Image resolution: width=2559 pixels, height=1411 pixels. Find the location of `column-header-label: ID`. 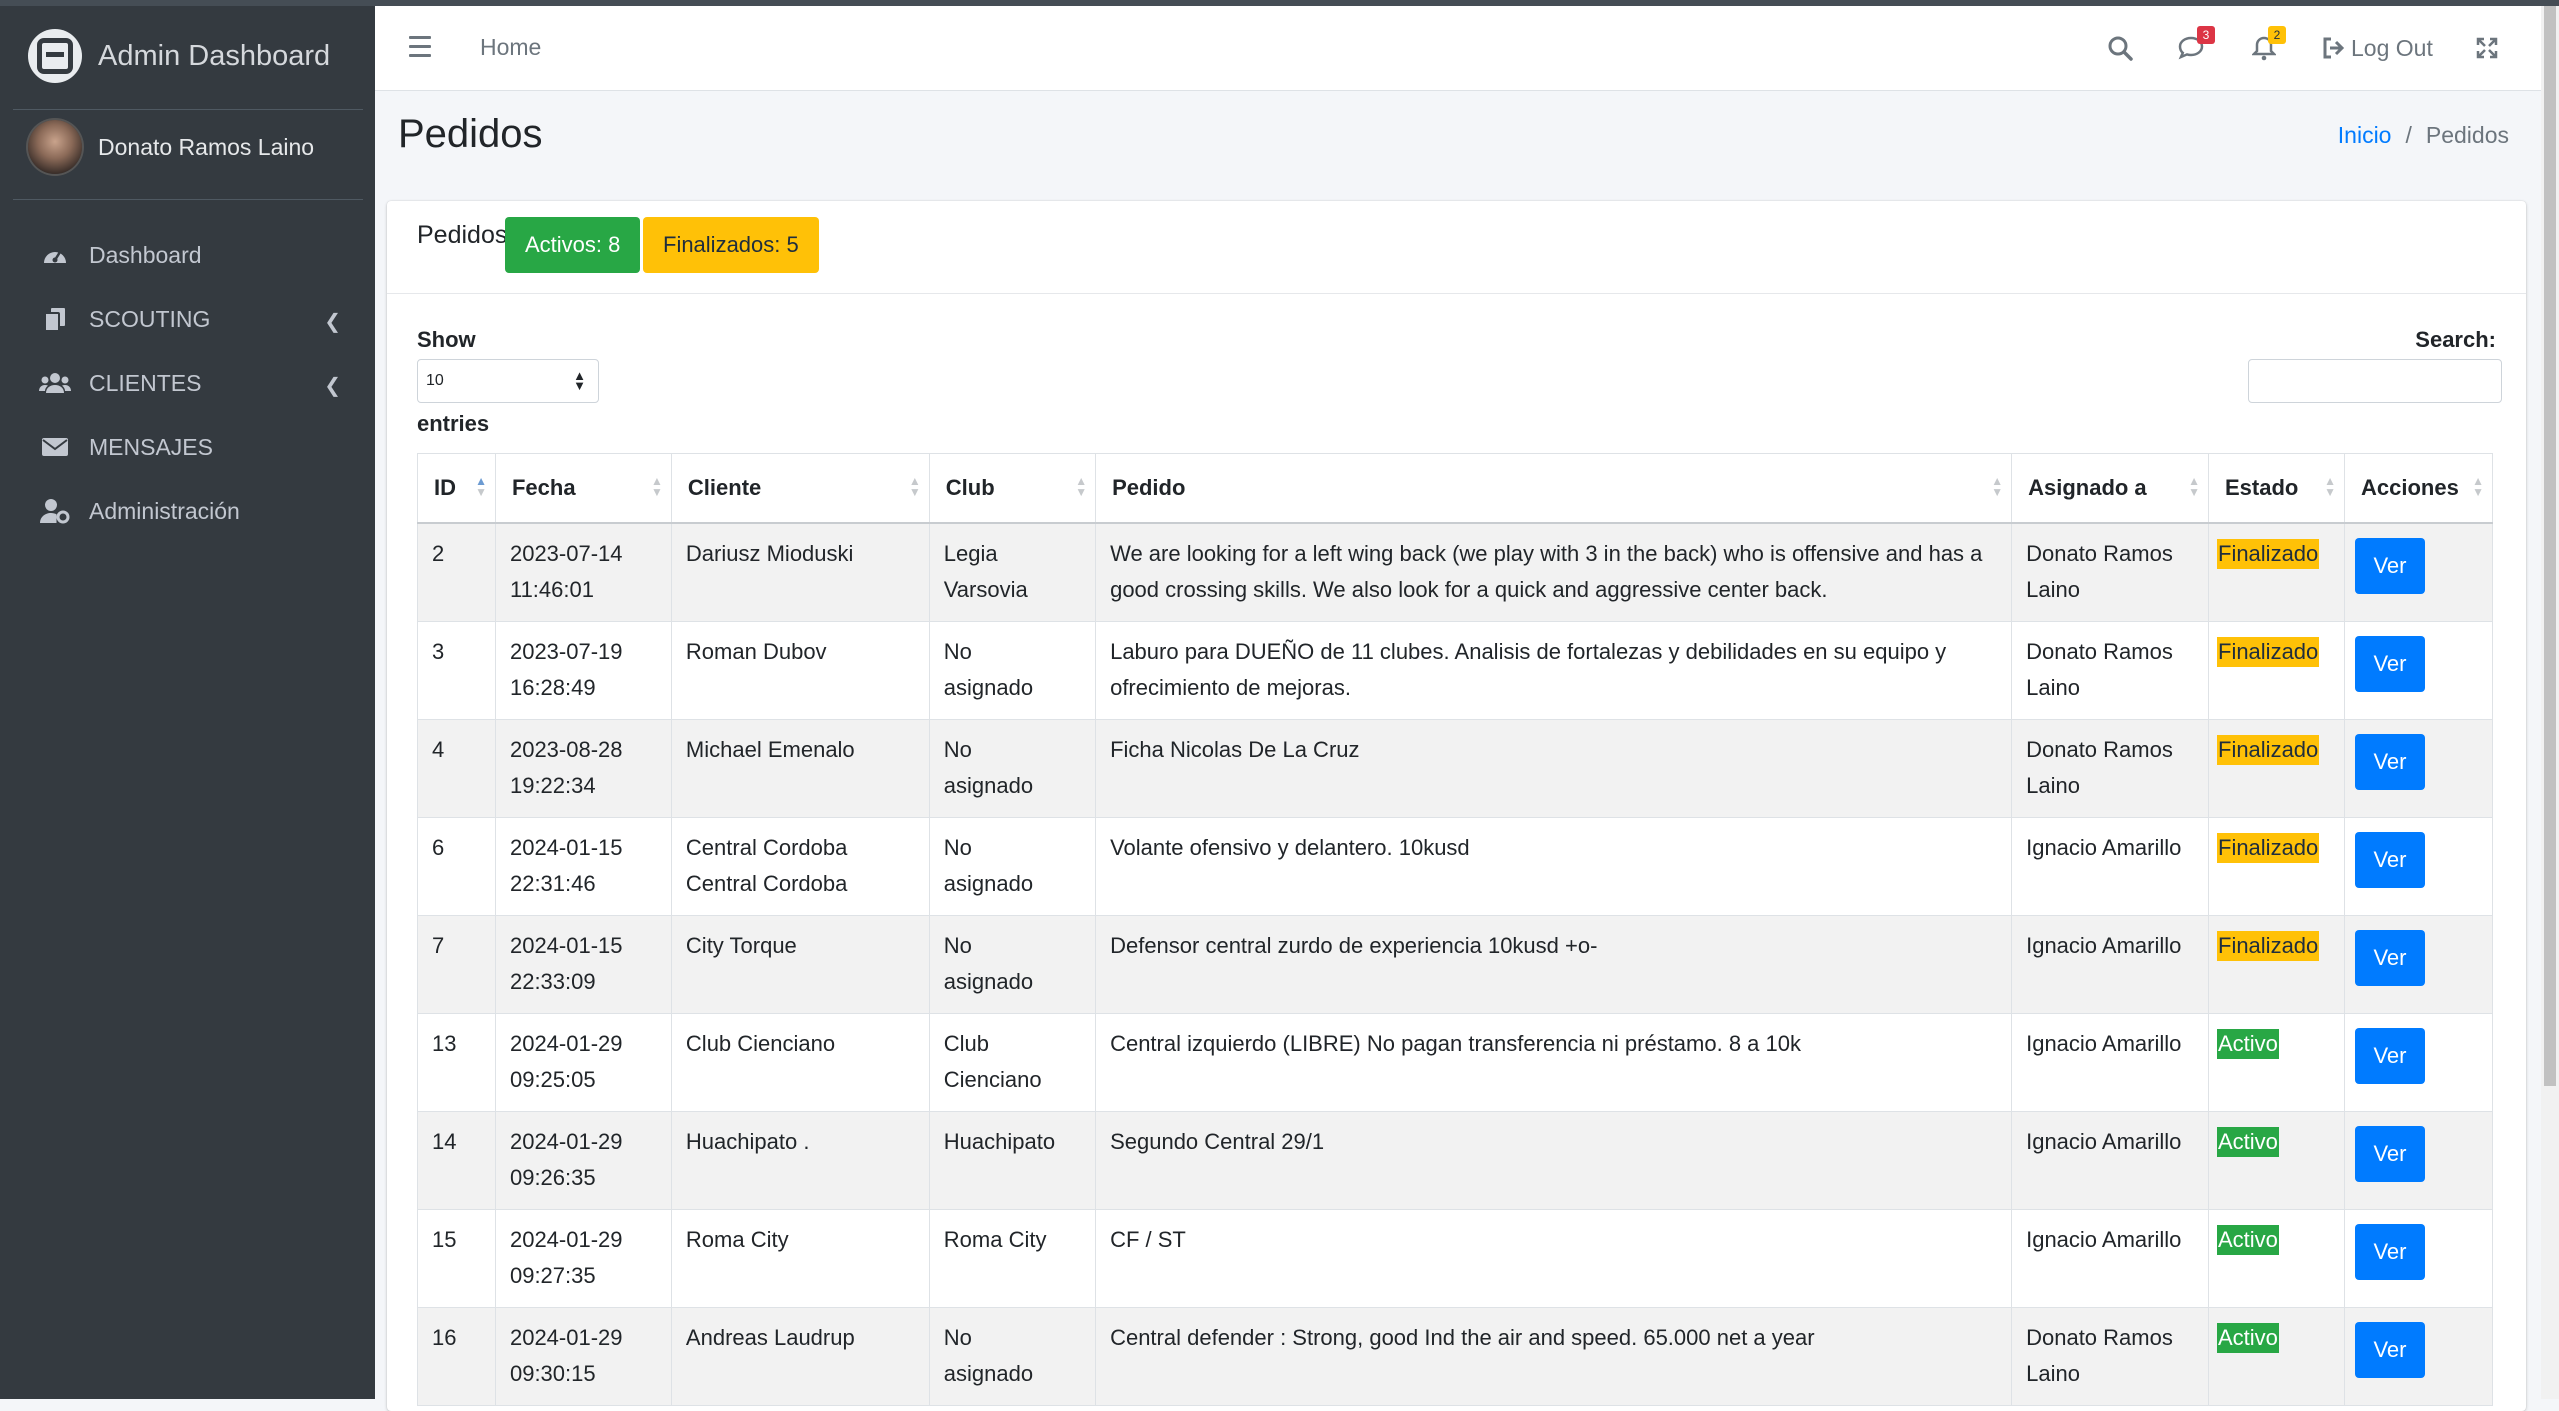

column-header-label: ID is located at coordinates (445, 487).